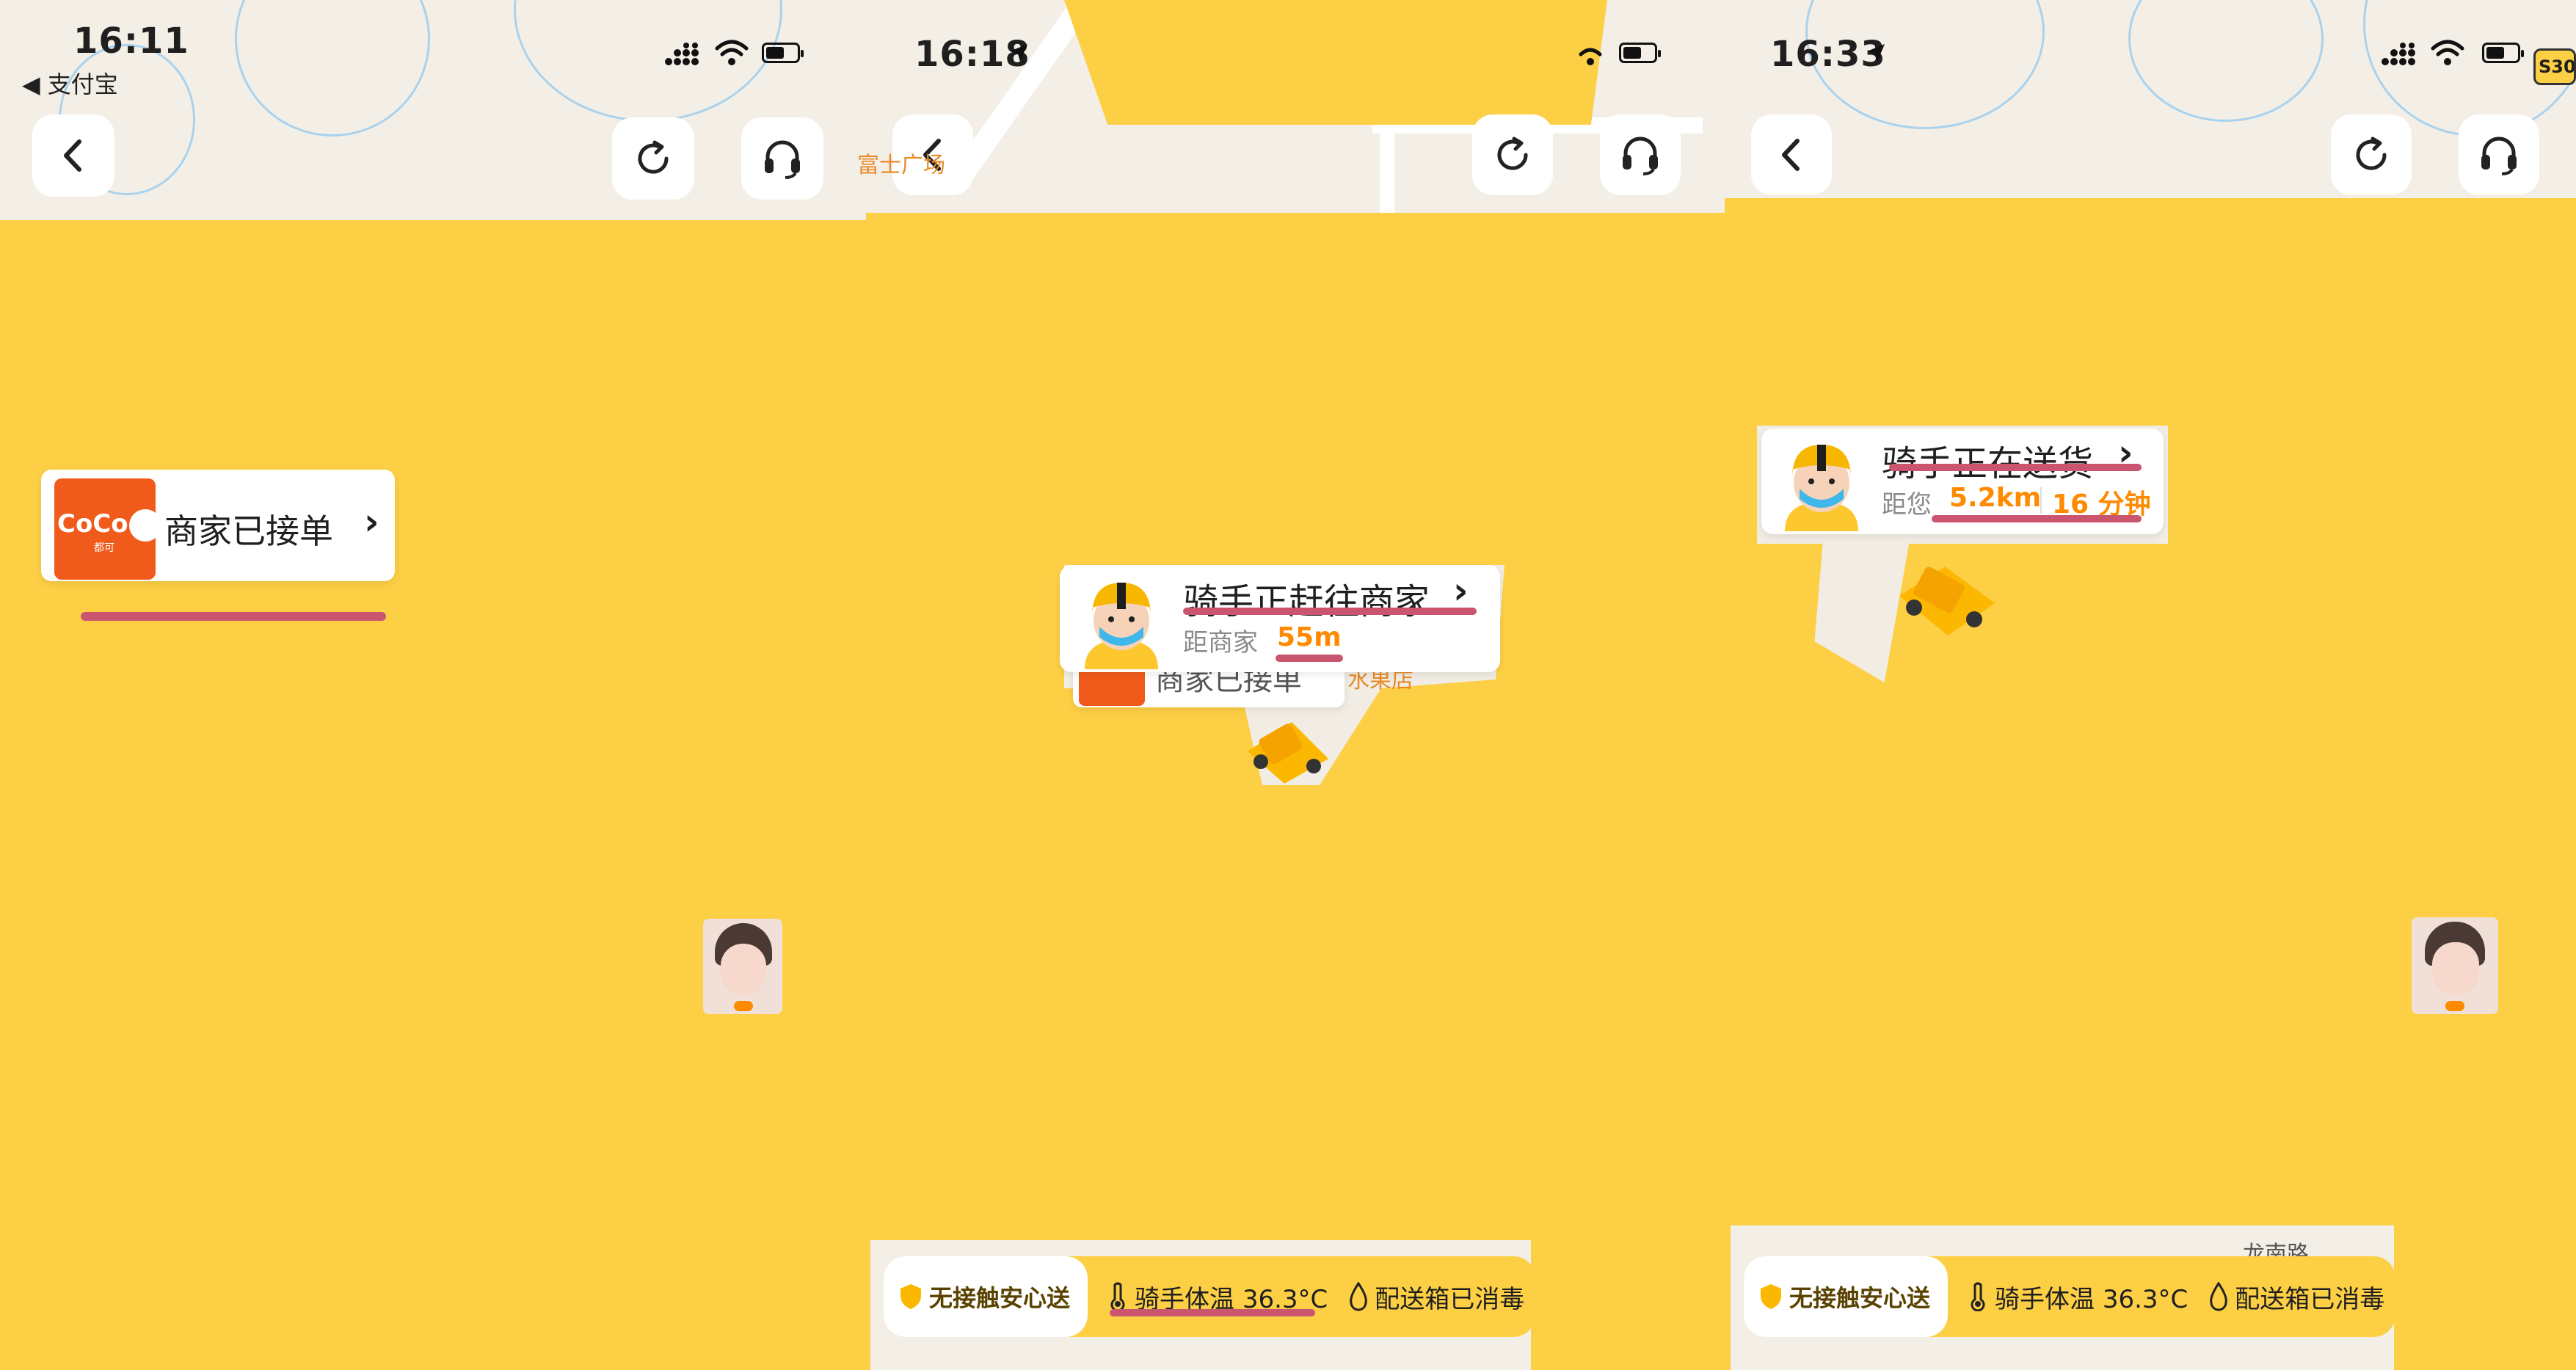 This screenshot has width=2576, height=1370. Describe the element at coordinates (901, 165) in the screenshot. I see `map-place-label: 富士广场` at that location.